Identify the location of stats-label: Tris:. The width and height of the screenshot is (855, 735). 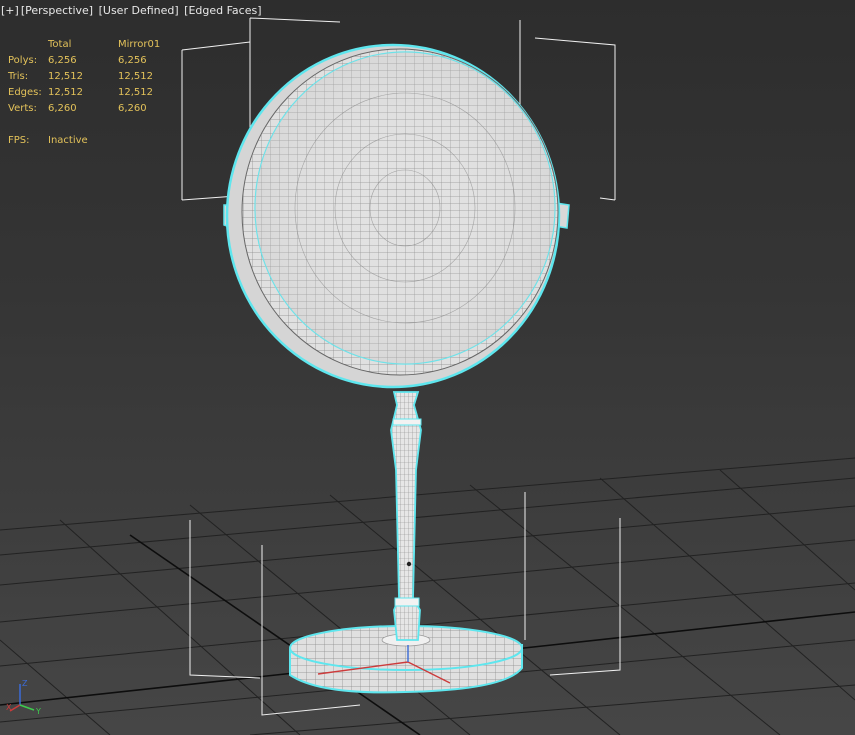
(18, 76).